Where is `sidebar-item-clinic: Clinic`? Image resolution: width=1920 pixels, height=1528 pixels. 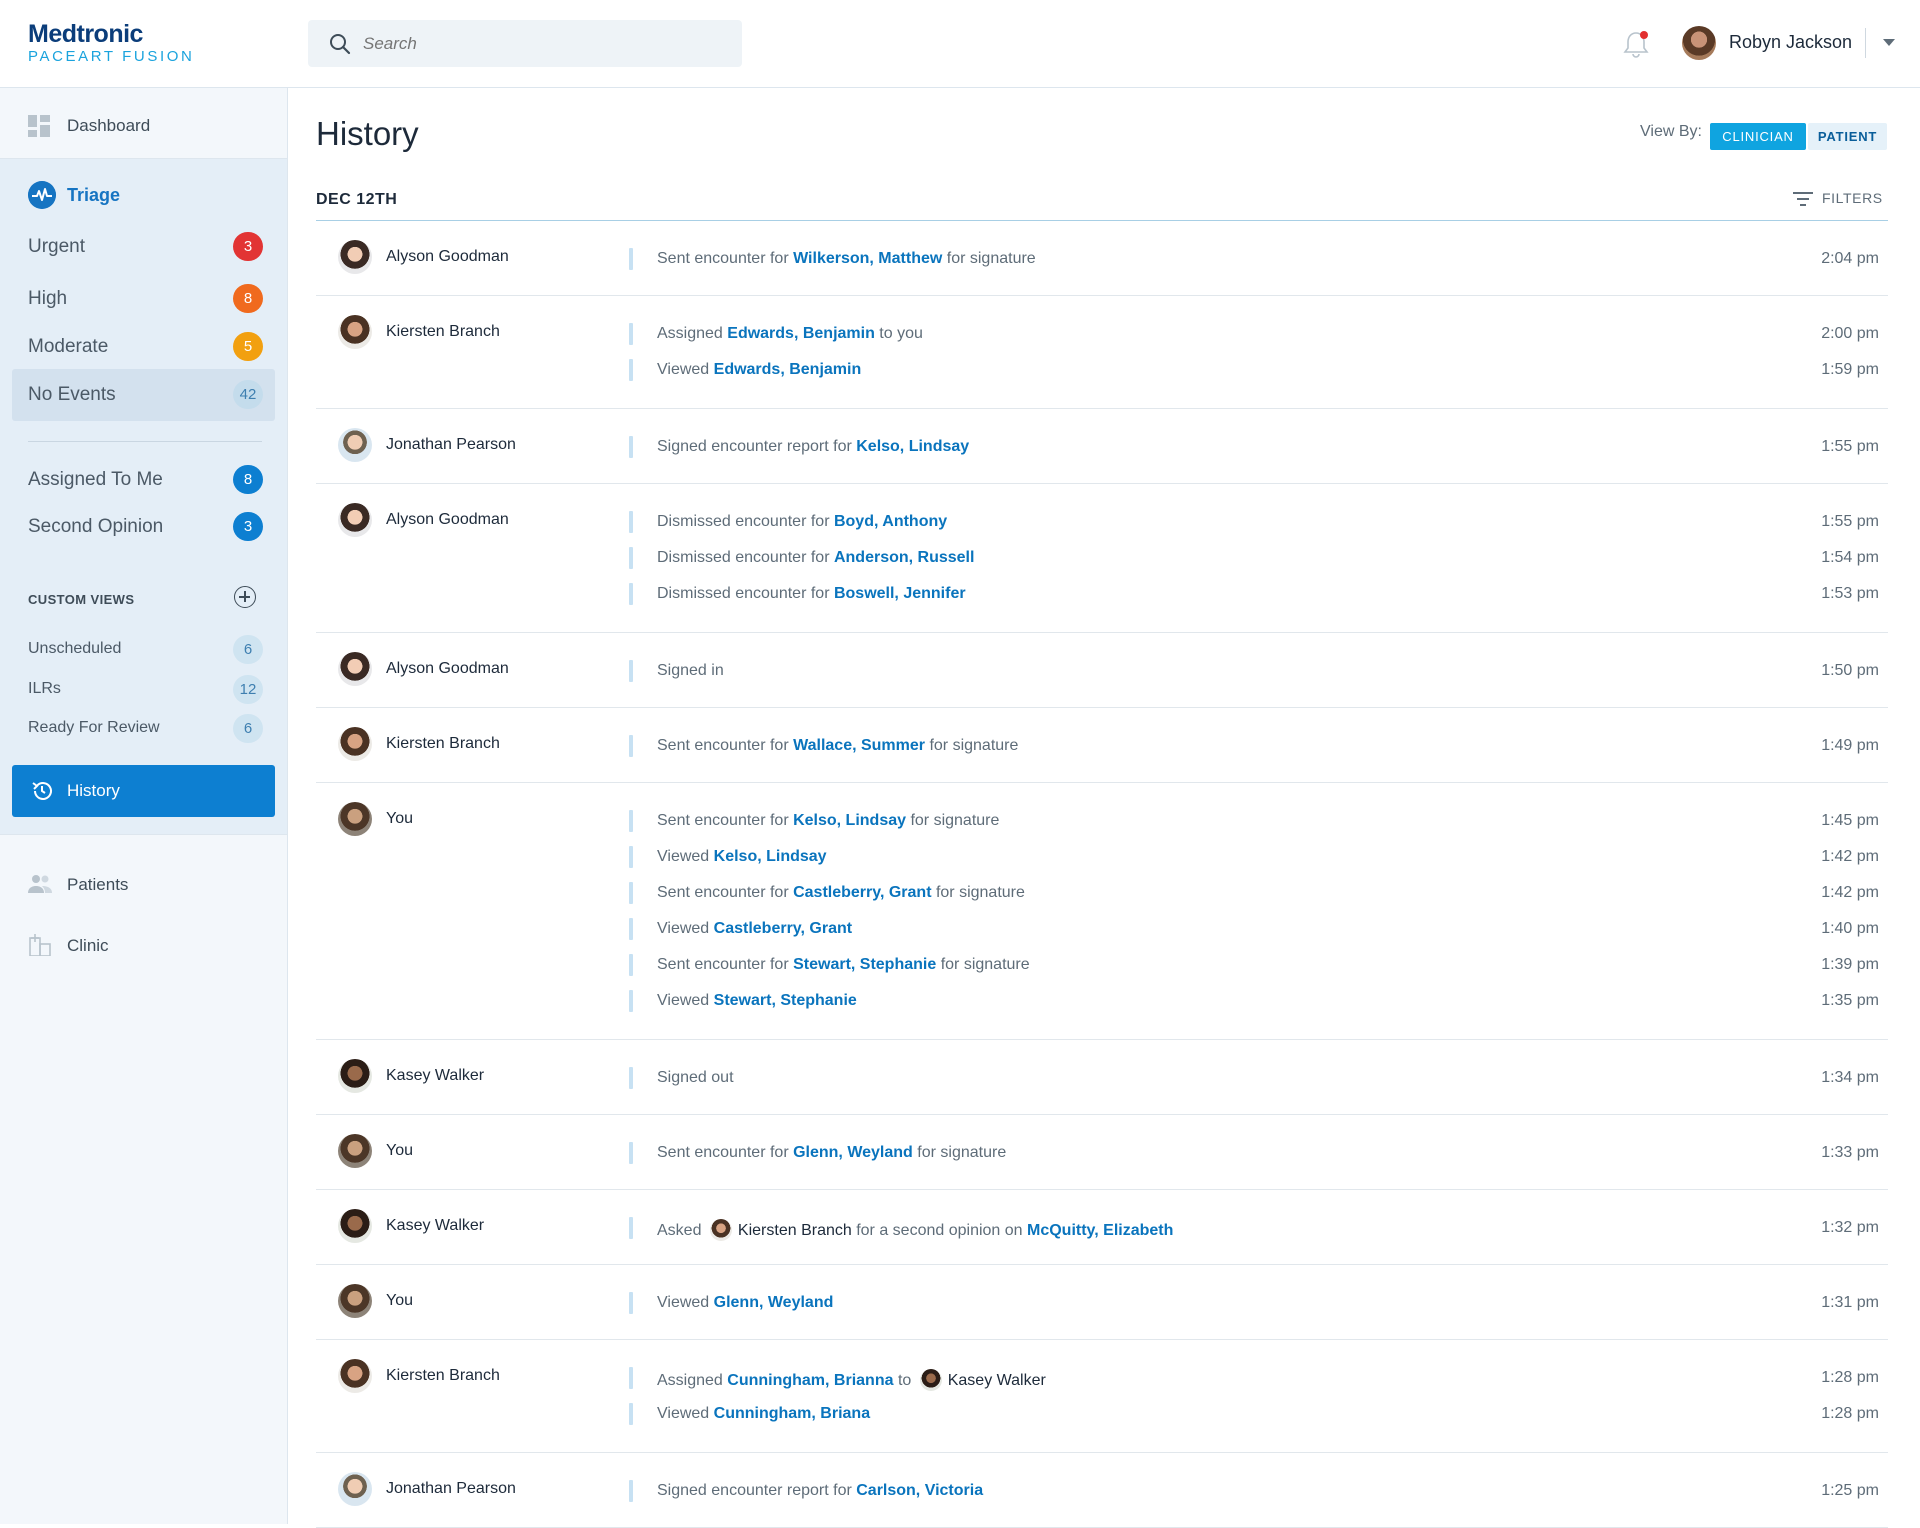
sidebar-item-clinic: Clinic is located at coordinates (143, 947).